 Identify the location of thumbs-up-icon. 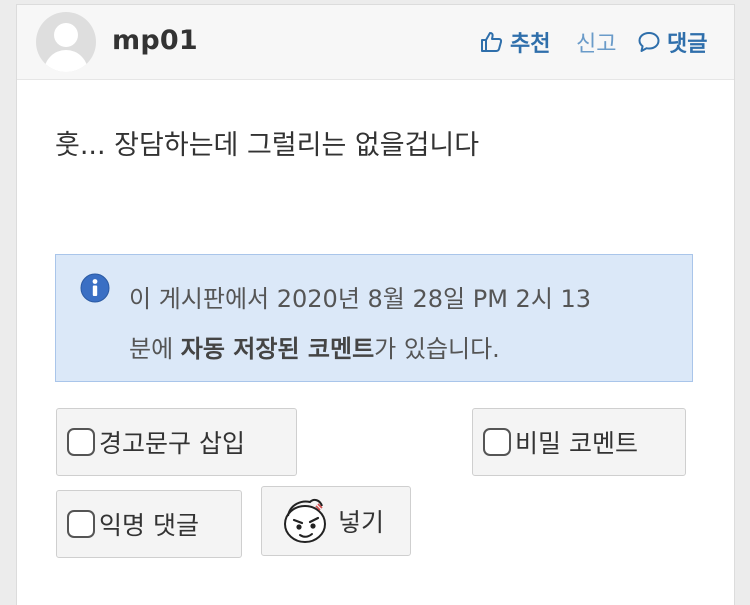
(492, 42).